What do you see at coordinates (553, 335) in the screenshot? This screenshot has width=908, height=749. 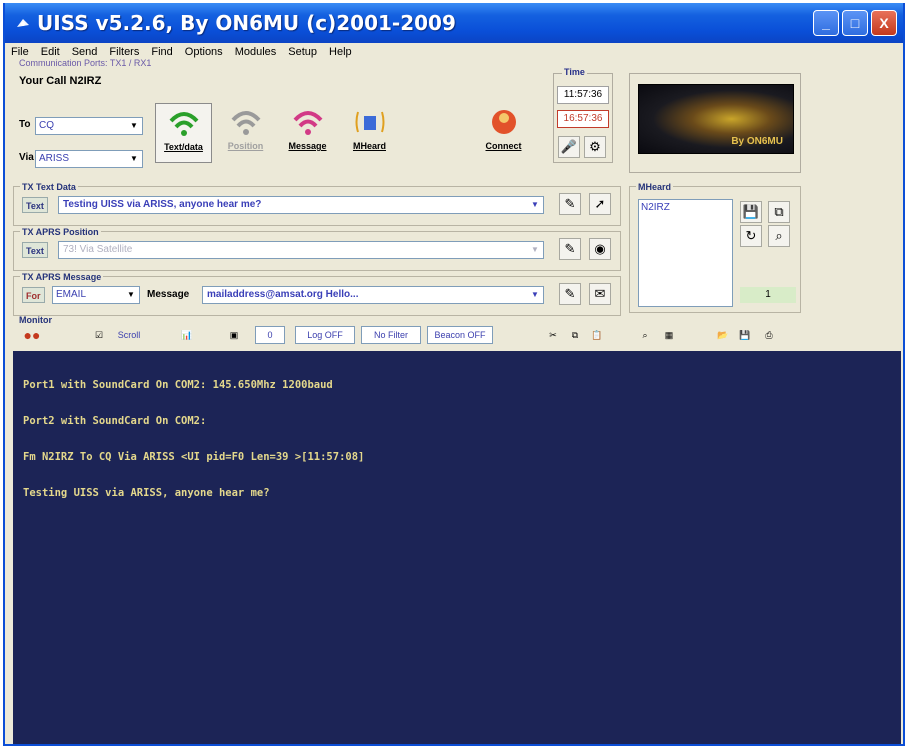 I see `cut-icon: ✂` at bounding box center [553, 335].